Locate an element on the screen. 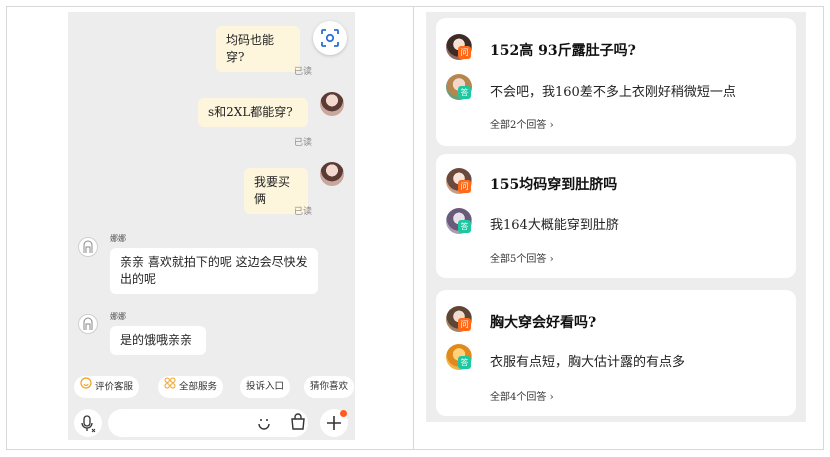 The image size is (830, 457). more-button is located at coordinates (334, 423).